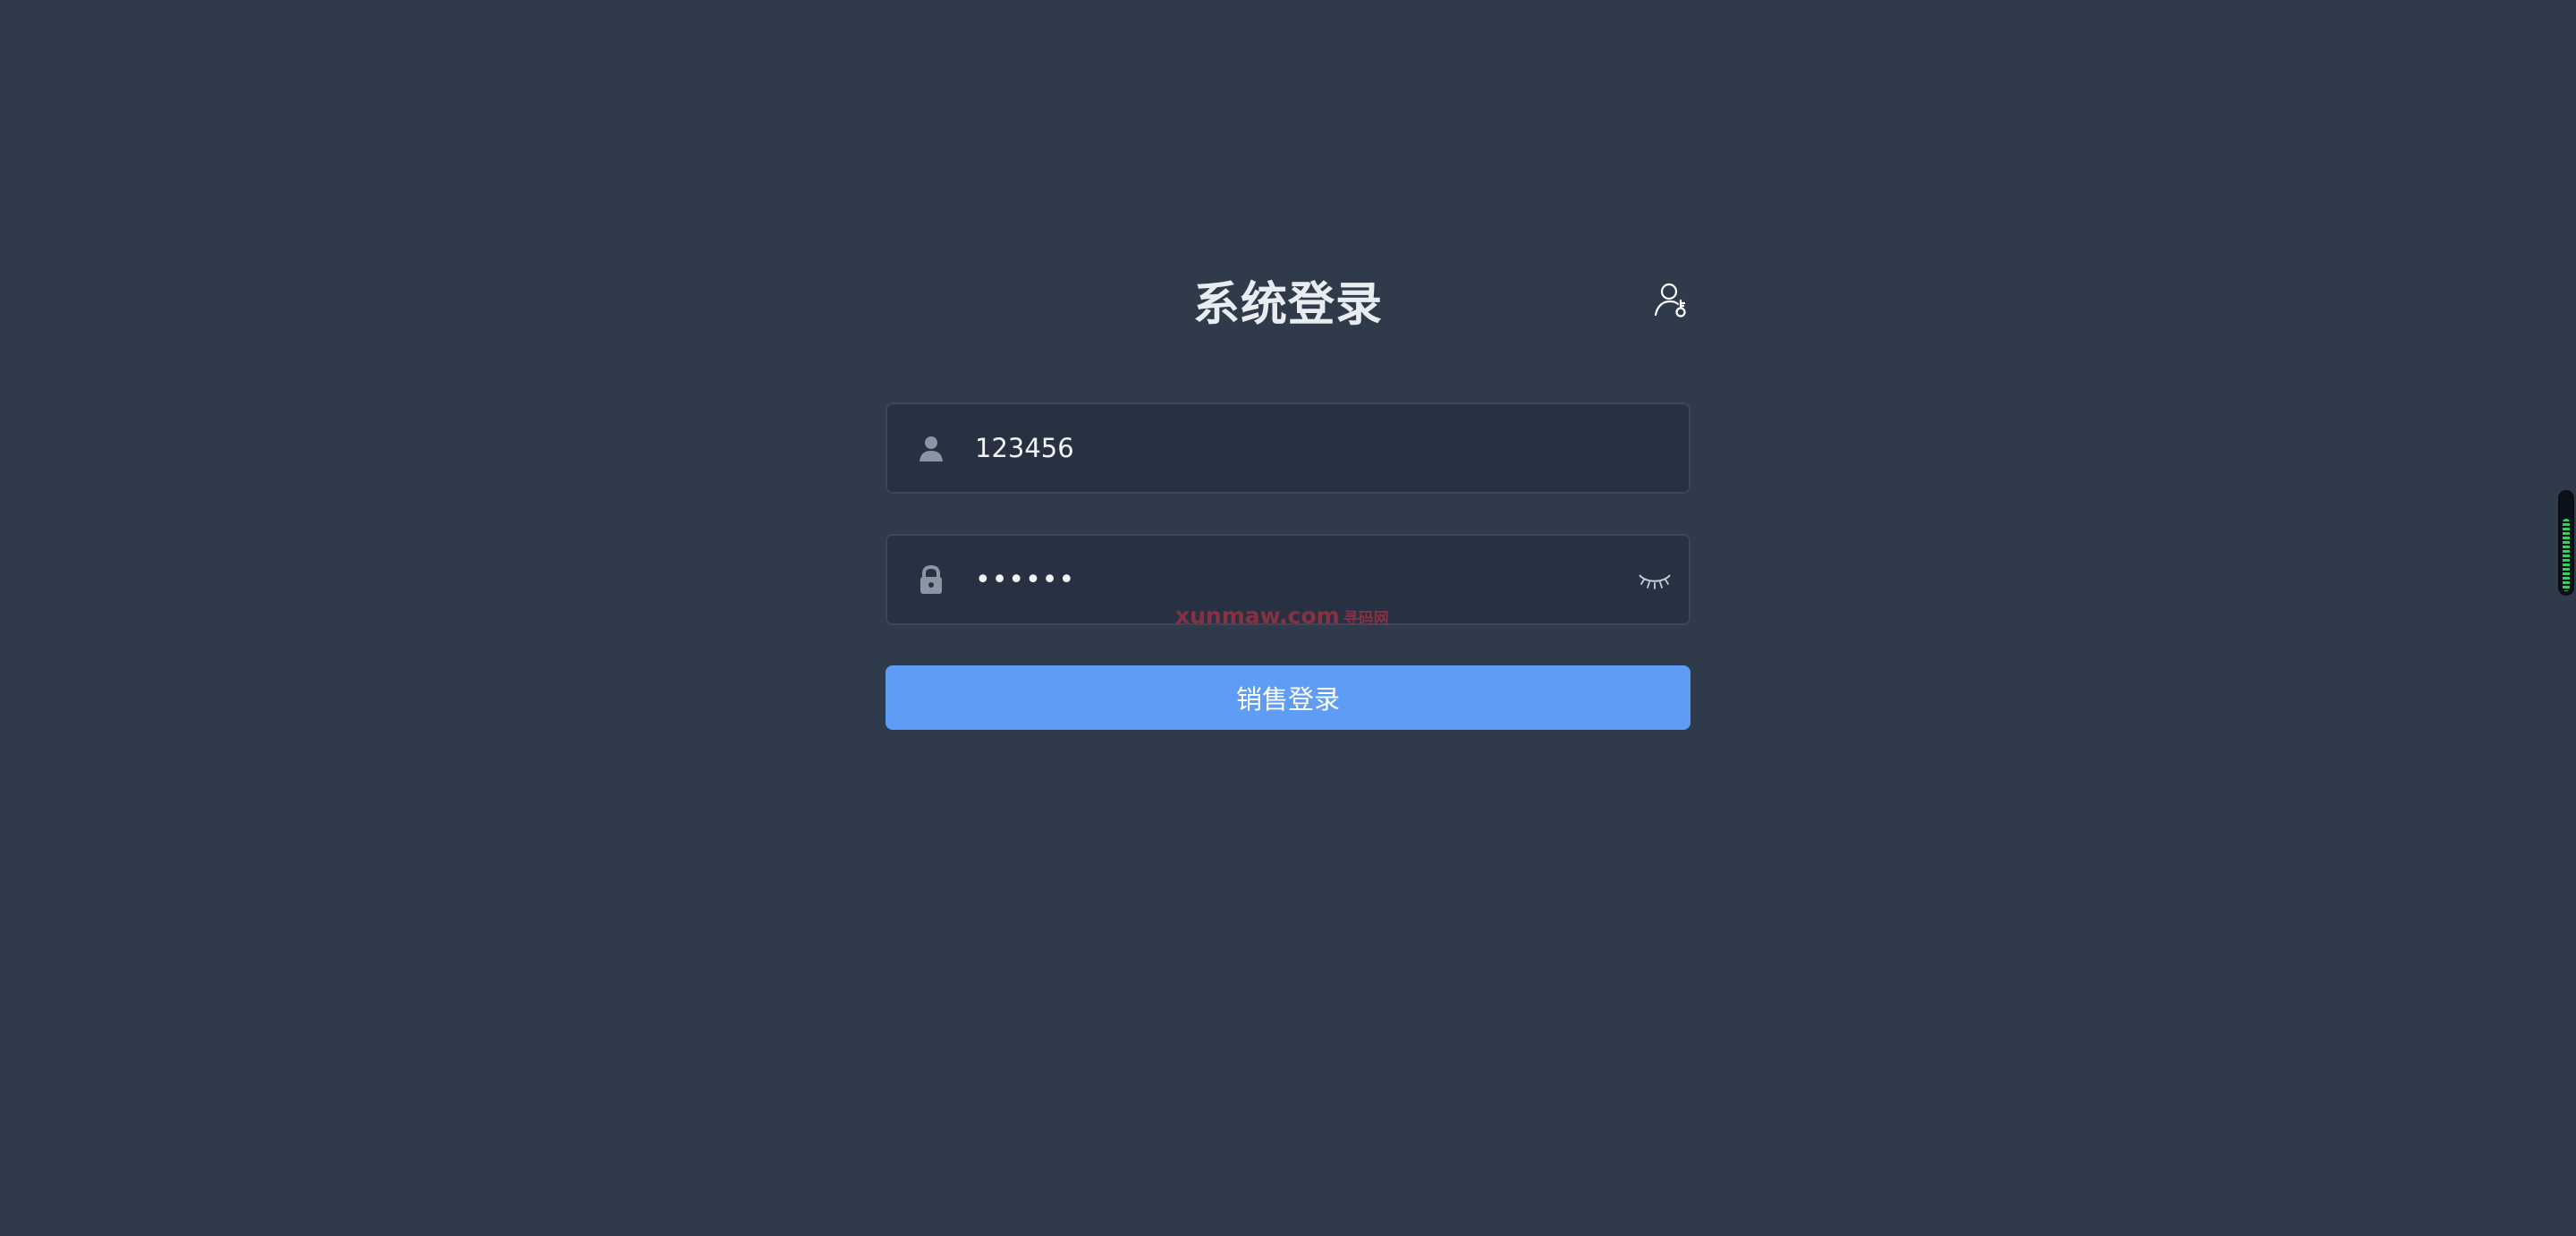  I want to click on username-field, so click(1288, 448).